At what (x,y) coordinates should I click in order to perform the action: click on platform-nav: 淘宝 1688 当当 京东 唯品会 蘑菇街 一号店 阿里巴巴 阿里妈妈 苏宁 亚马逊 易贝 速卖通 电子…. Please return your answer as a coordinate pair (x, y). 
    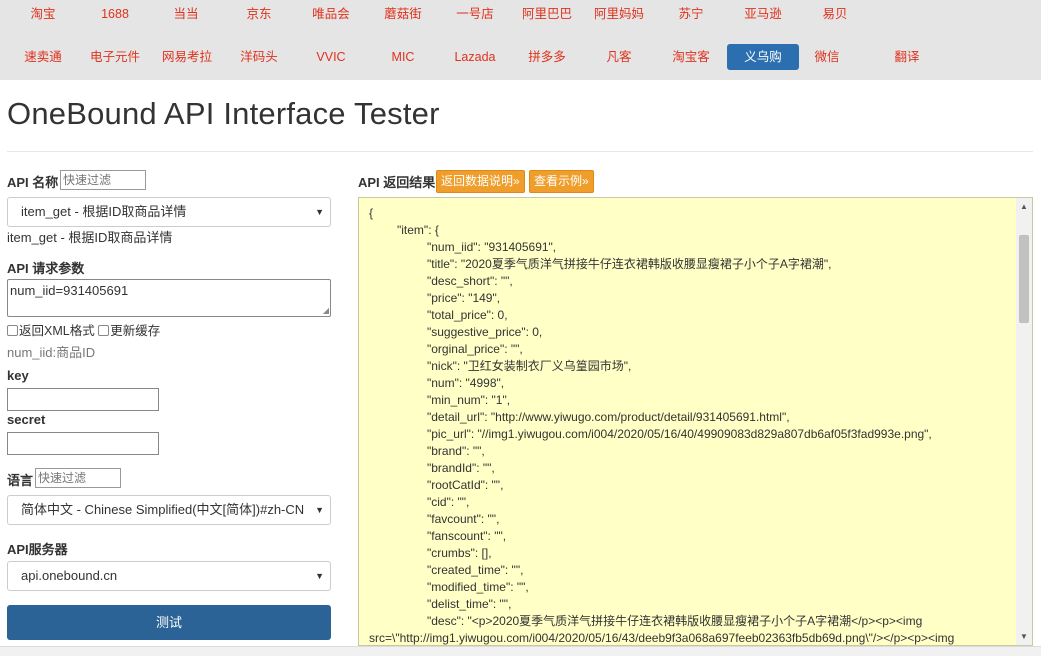
    Looking at the image, I should click on (520, 40).